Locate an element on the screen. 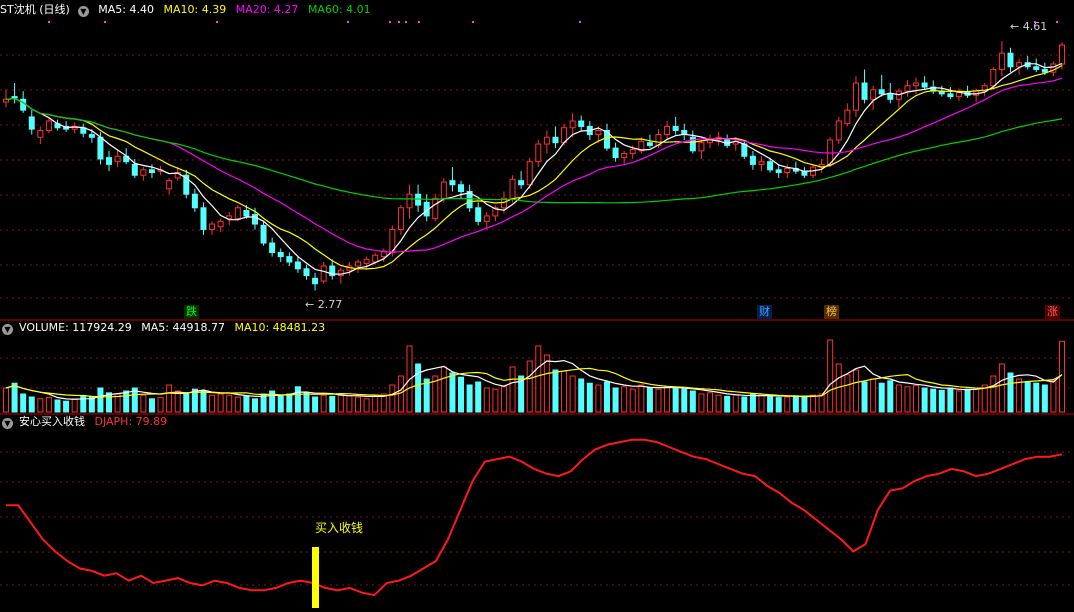 This screenshot has width=1074, height=612. main-chart-title: ST沈机 (日线) is located at coordinates (35, 9).